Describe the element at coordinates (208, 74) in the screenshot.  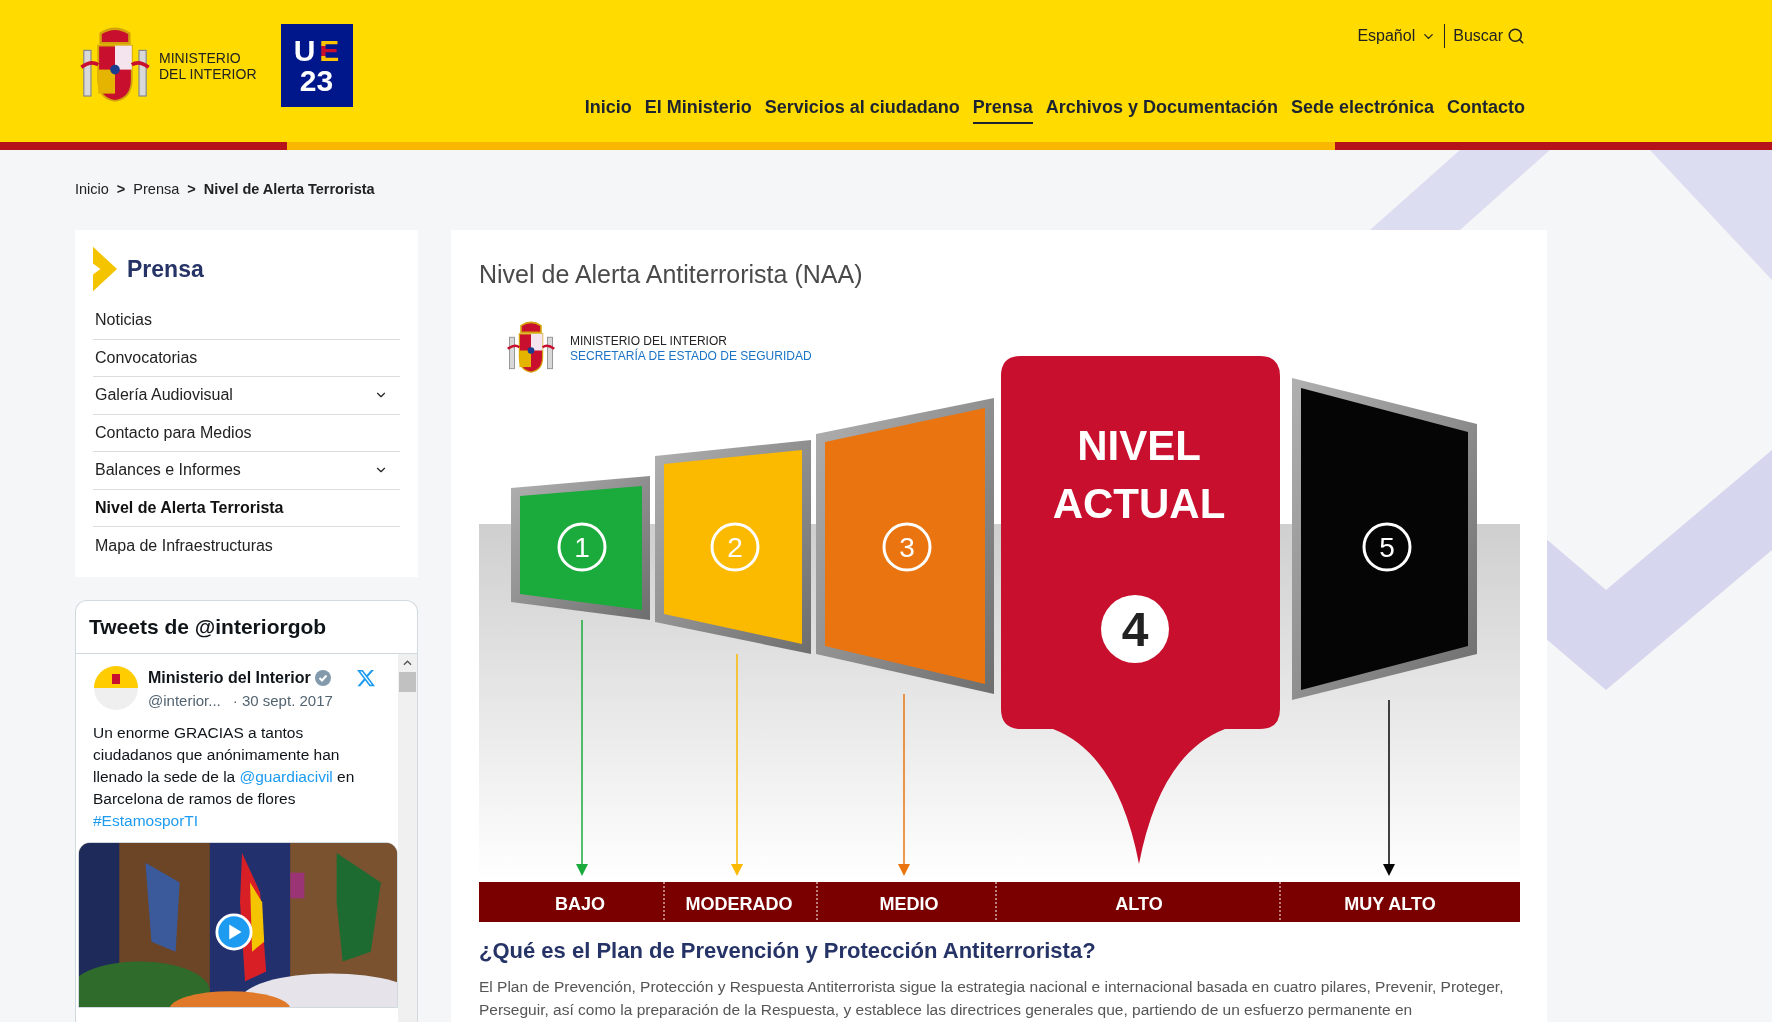
I see `ministry-name: DEL INTERIOR` at that location.